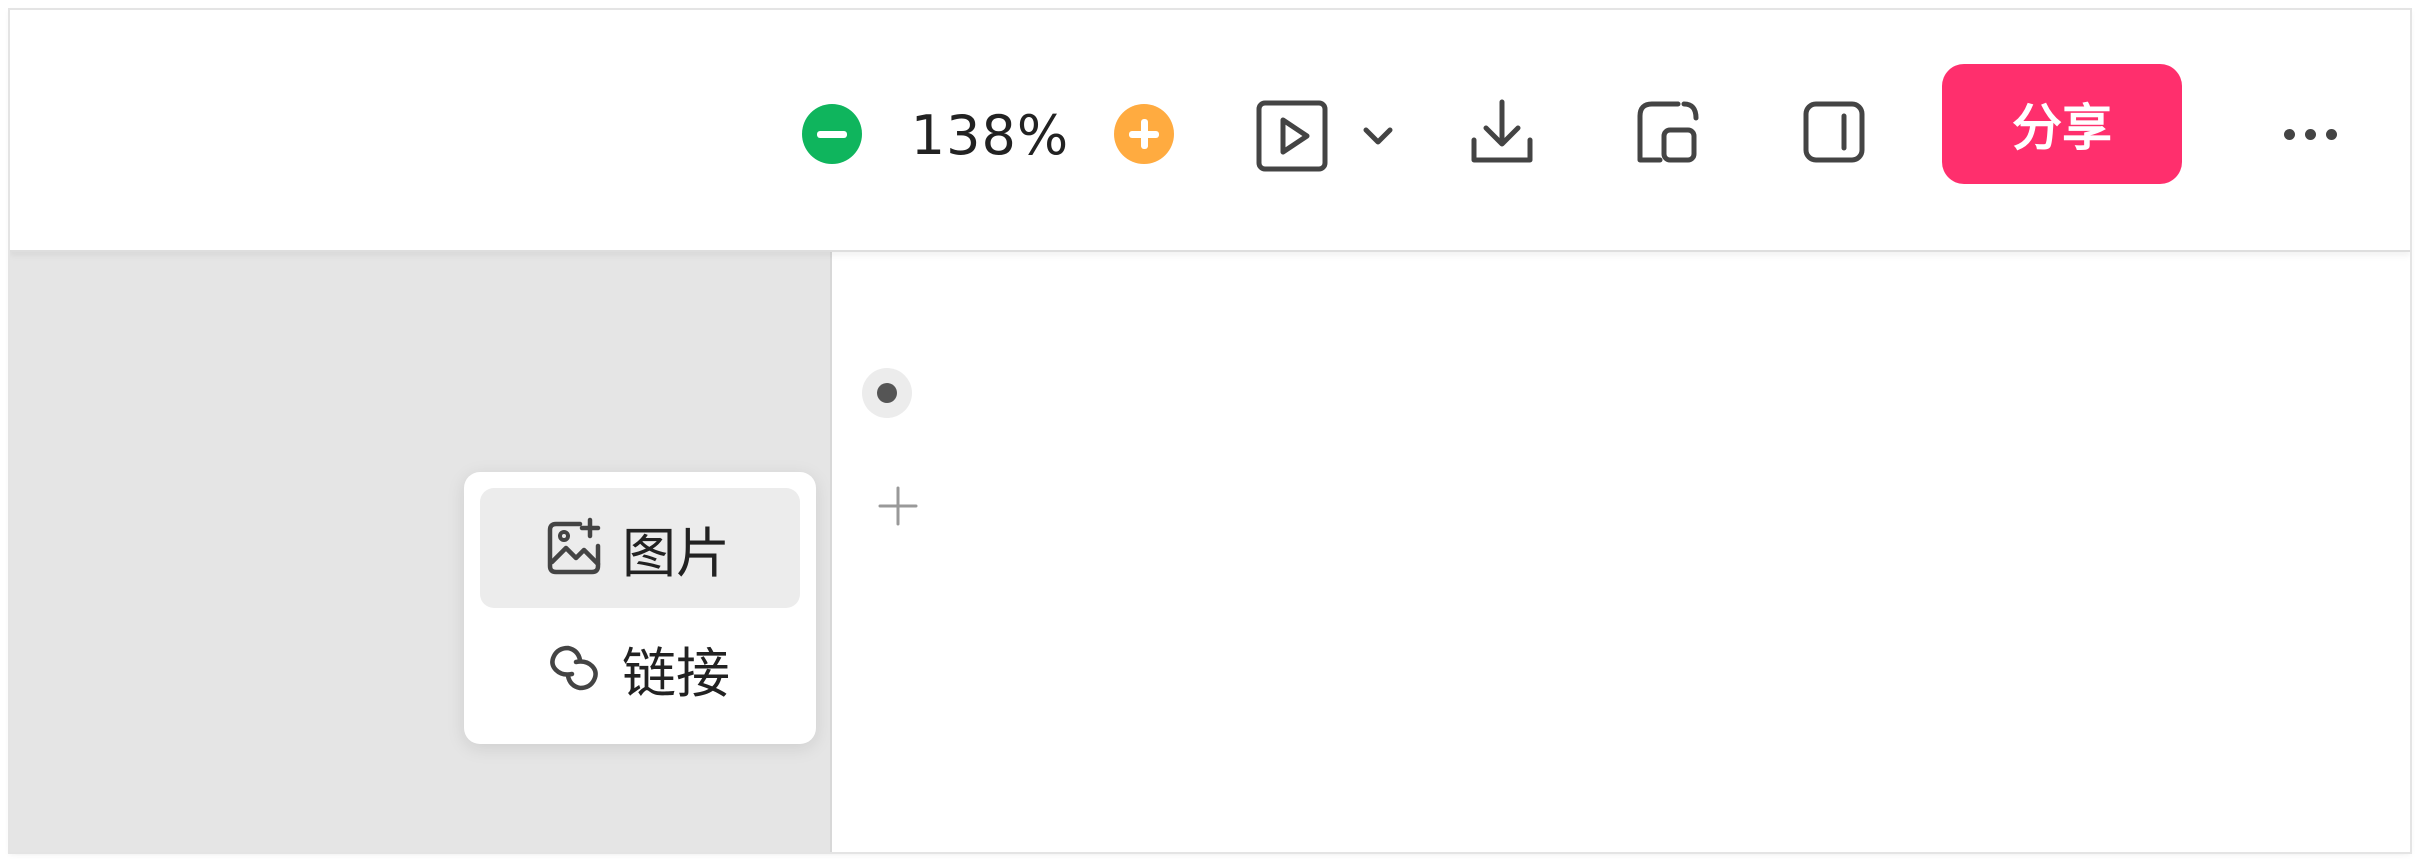 The width and height of the screenshot is (2420, 862). What do you see at coordinates (574, 668) in the screenshot?
I see `link-icon` at bounding box center [574, 668].